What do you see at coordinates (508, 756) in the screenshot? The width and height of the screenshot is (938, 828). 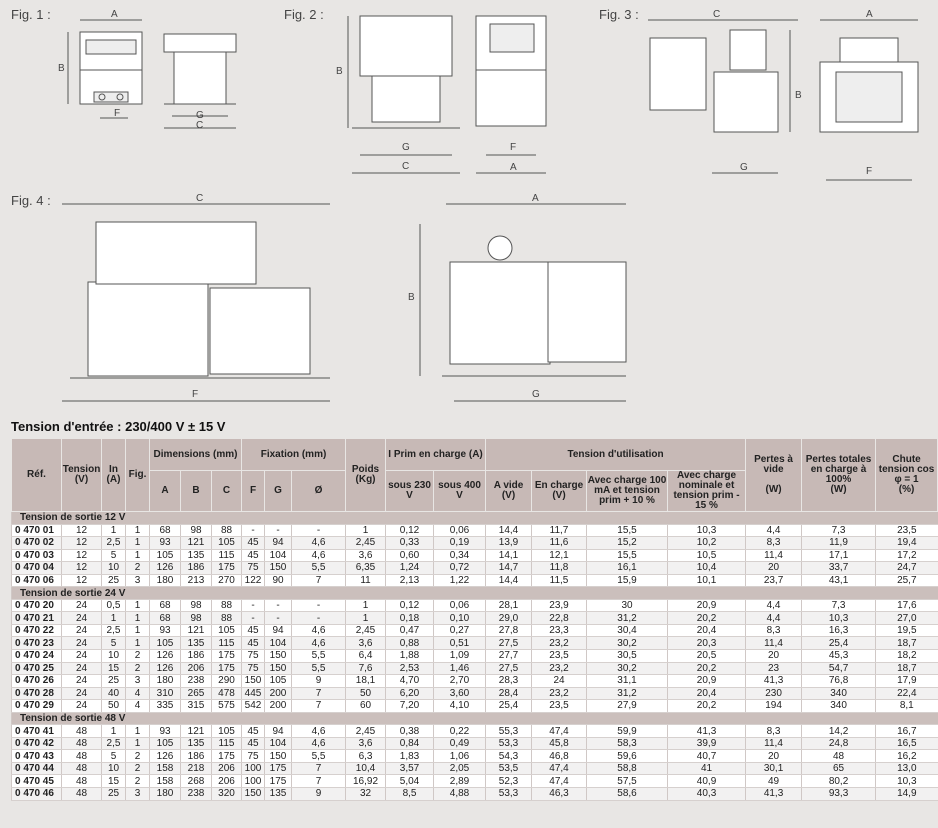 I see `table-cell: 54,3` at bounding box center [508, 756].